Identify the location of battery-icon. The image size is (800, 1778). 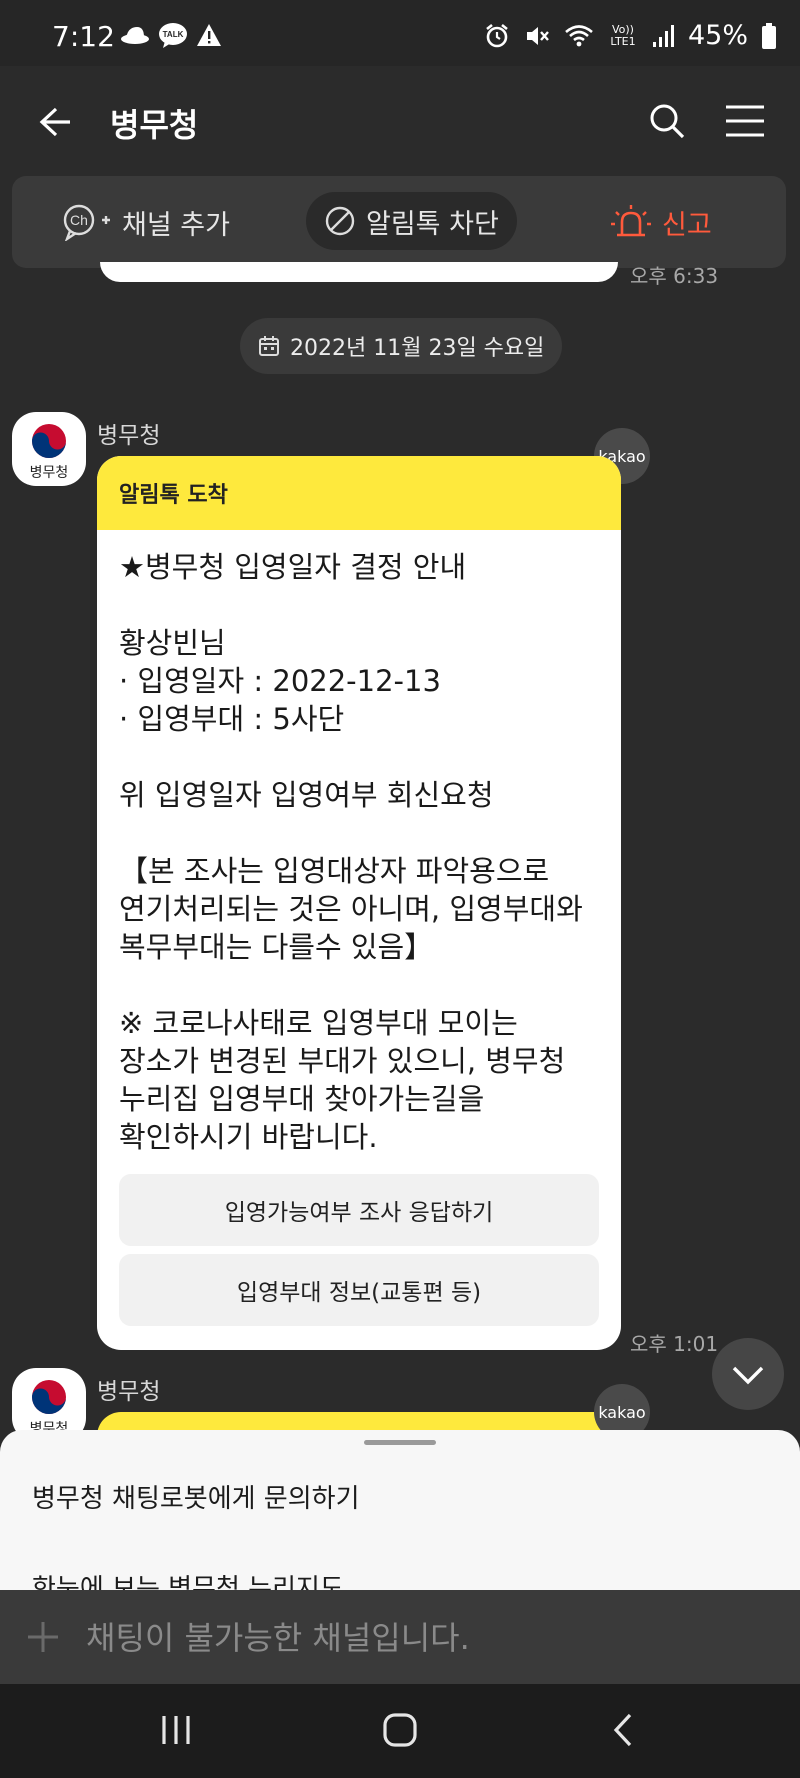
(769, 35).